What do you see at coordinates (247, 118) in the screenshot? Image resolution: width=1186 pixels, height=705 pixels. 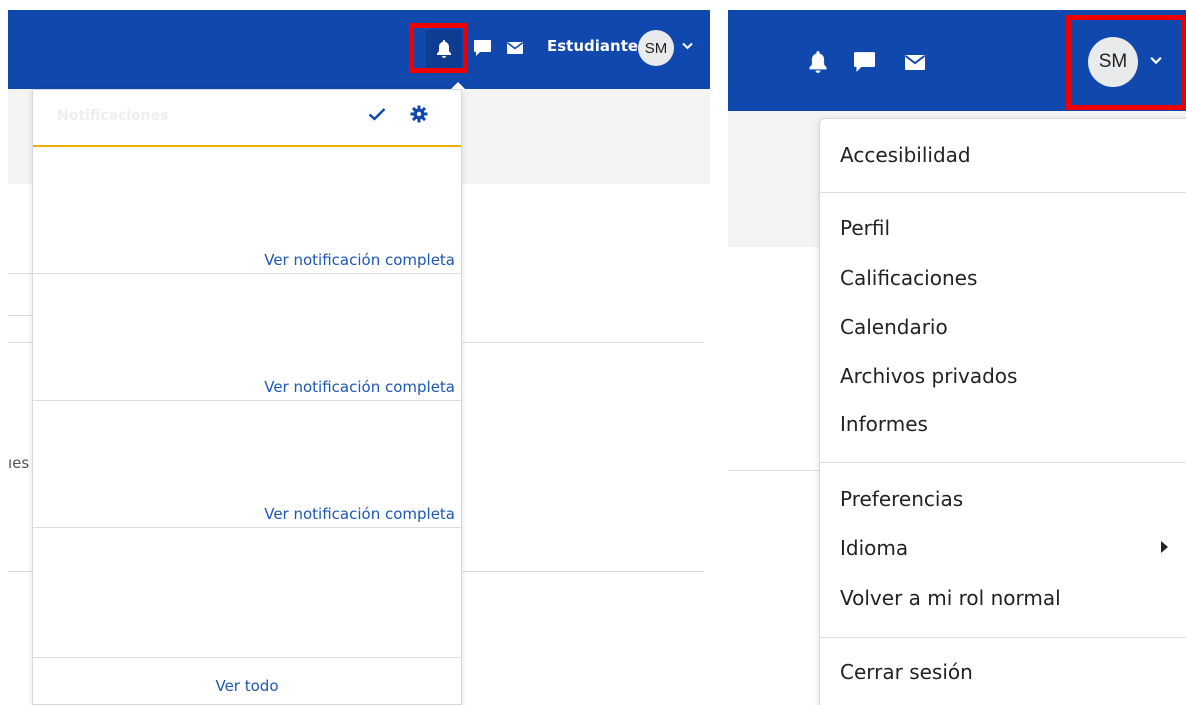 I see `notifications-header: Notificaciones` at bounding box center [247, 118].